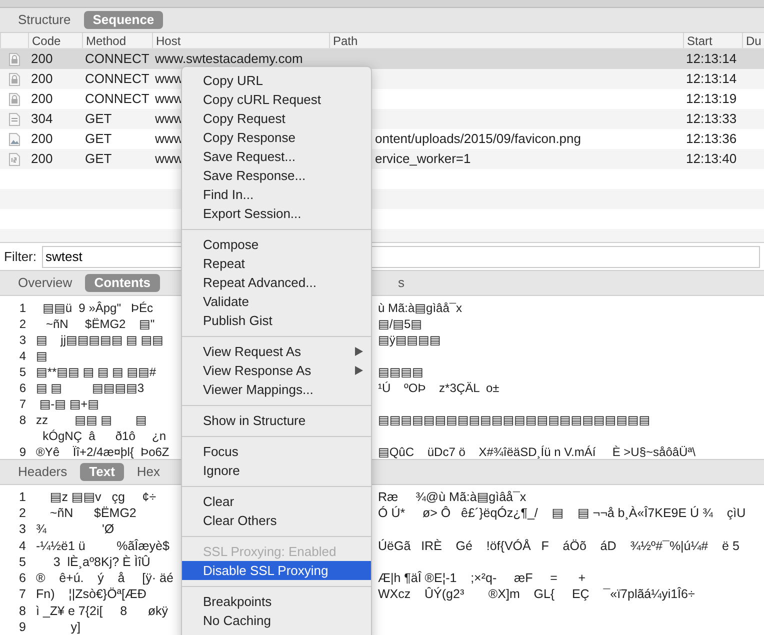  What do you see at coordinates (99, 340) in the screenshot?
I see `content-text: ▤ jj▤▤▤▤▤ ▤ ▤▤` at bounding box center [99, 340].